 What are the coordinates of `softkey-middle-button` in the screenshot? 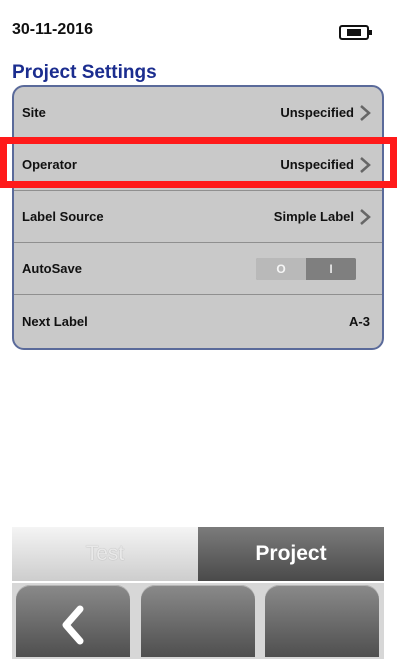 It's located at (198, 621).